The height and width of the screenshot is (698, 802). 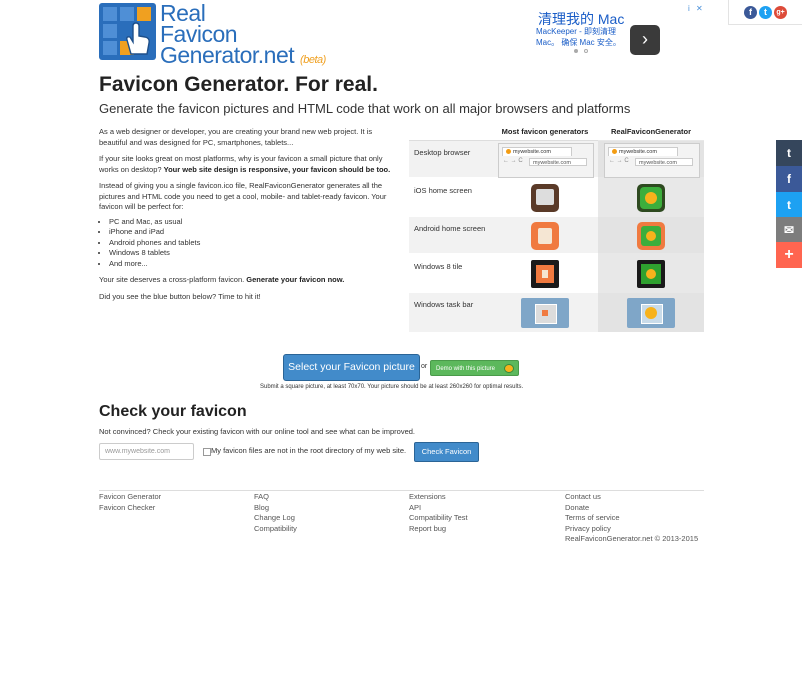 What do you see at coordinates (438, 529) in the screenshot?
I see `footer-link: Report bug` at bounding box center [438, 529].